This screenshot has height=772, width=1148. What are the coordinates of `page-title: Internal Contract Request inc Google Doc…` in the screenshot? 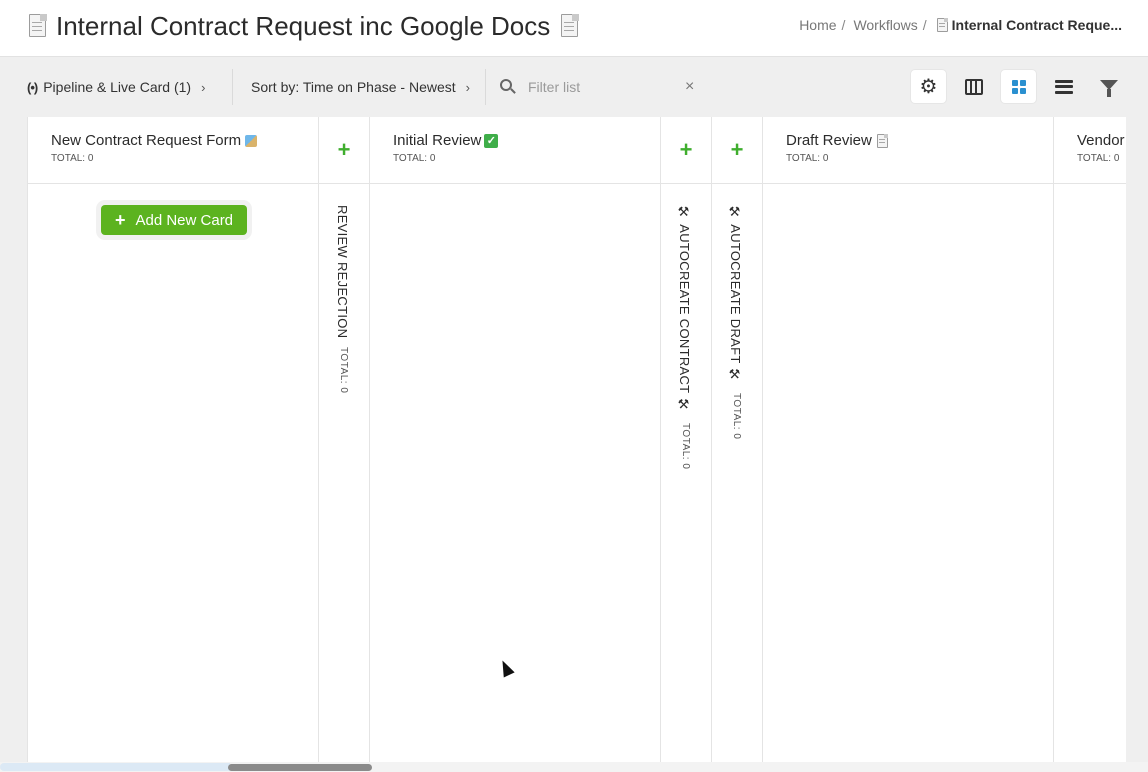 It's located at (303, 26).